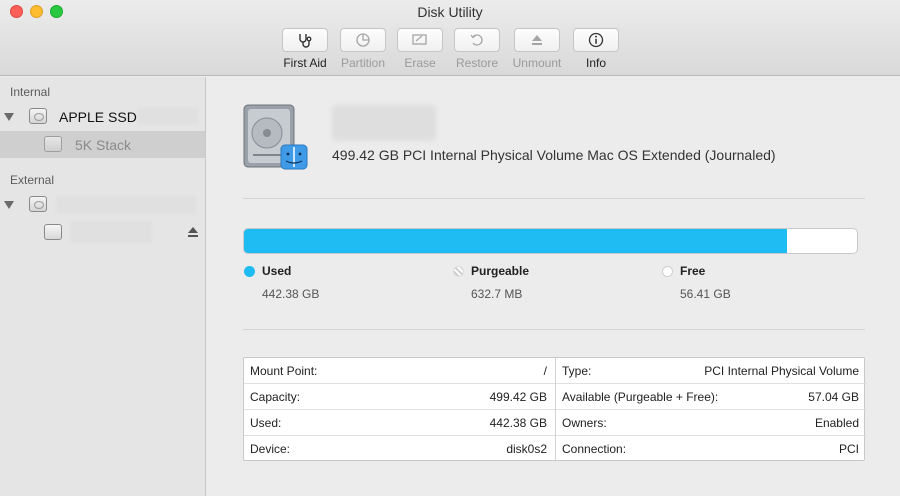 This screenshot has height=496, width=900. I want to click on sidebar-item-5k-stack: 5K Stack, so click(102, 144).